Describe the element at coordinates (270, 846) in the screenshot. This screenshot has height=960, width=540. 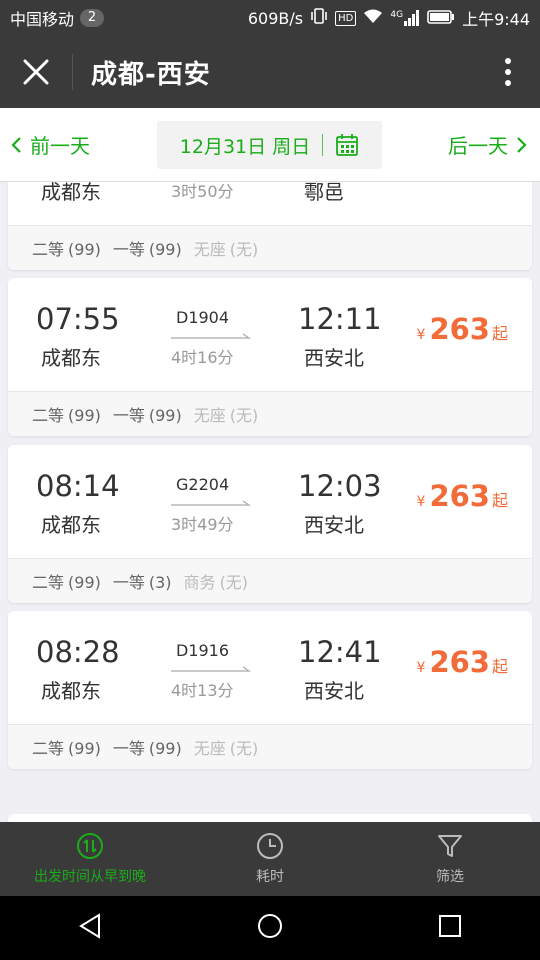
I see `clock-icon` at that location.